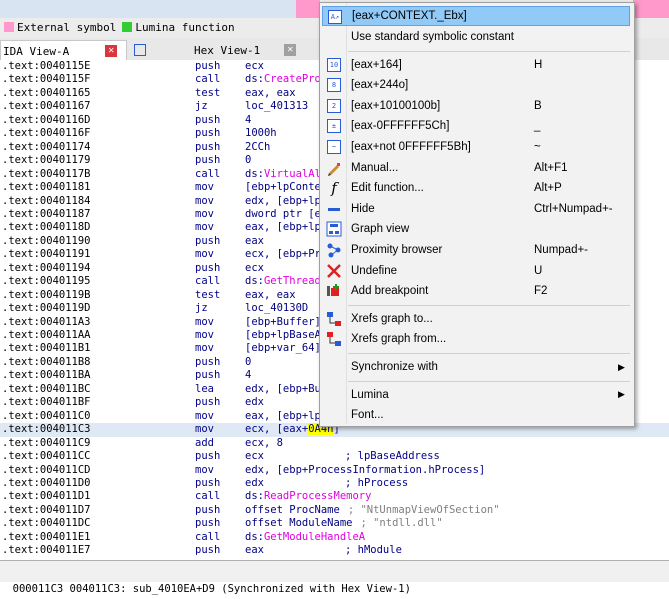 The width and height of the screenshot is (669, 599). What do you see at coordinates (476, 188) in the screenshot?
I see `menu-item: f Edit function... Alt+P` at bounding box center [476, 188].